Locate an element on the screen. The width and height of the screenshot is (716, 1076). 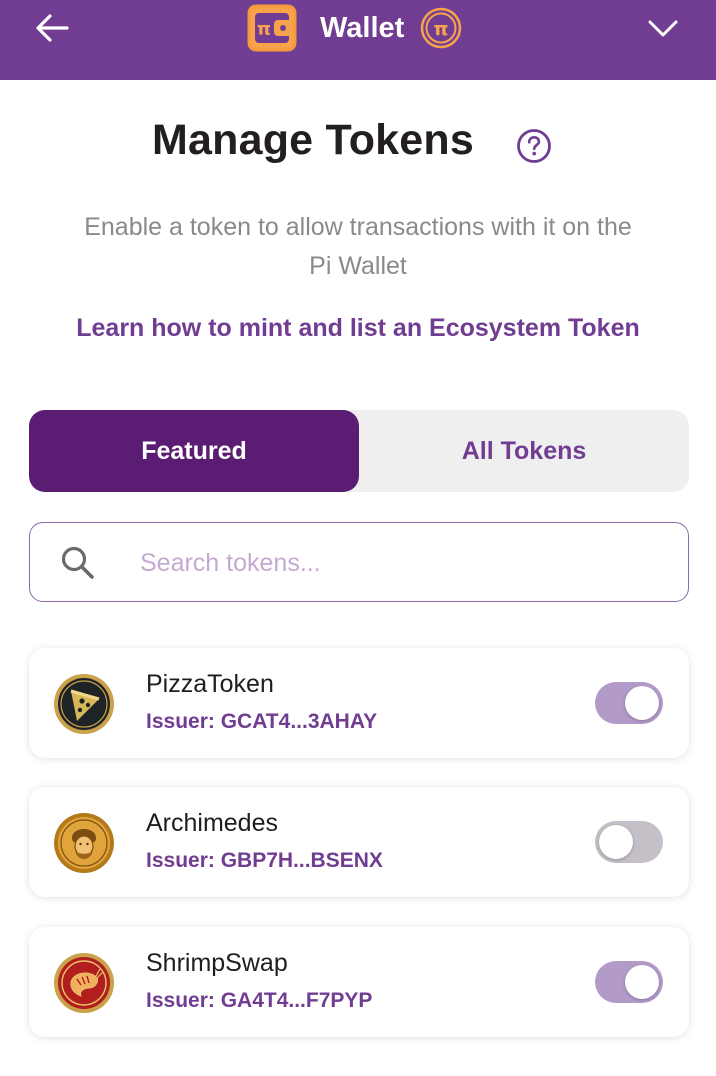
arrow-left-icon is located at coordinates (52, 28).